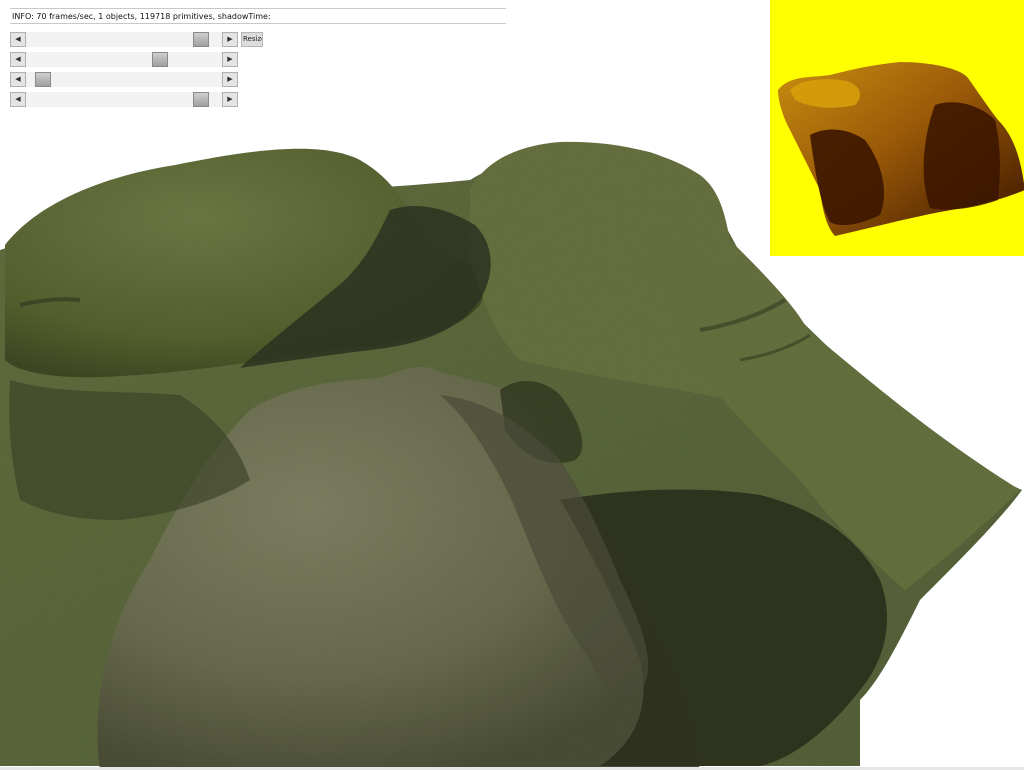 This screenshot has height=770, width=1024. I want to click on resize-button: Resize, so click(252, 39).